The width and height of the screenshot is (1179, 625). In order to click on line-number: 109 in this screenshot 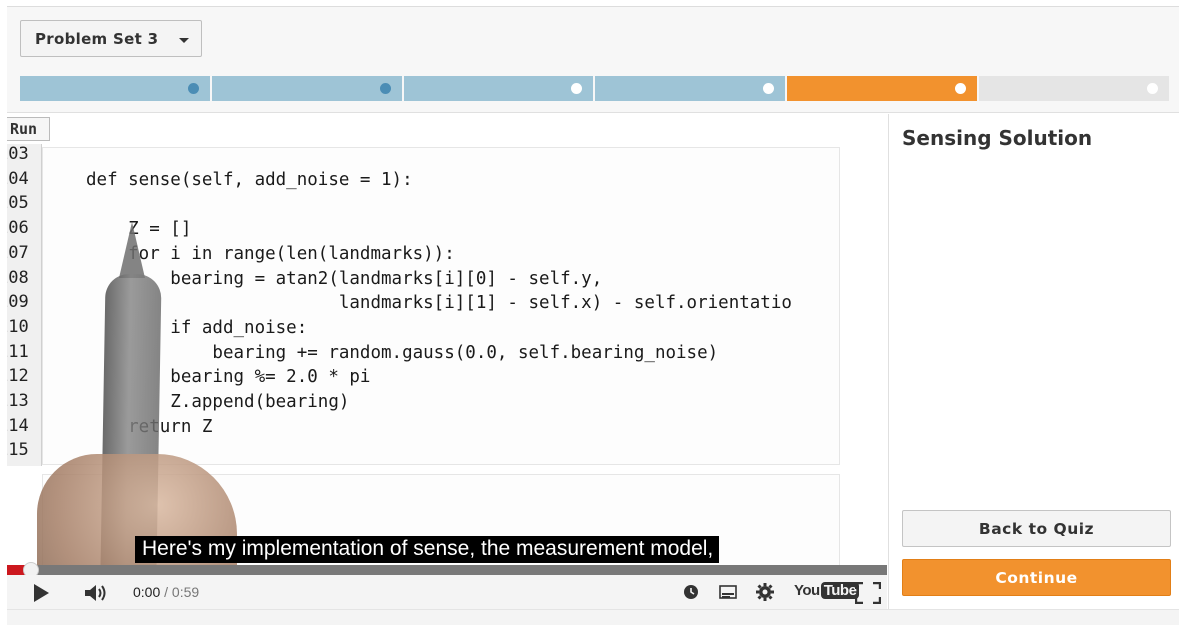, I will do `click(18, 302)`.